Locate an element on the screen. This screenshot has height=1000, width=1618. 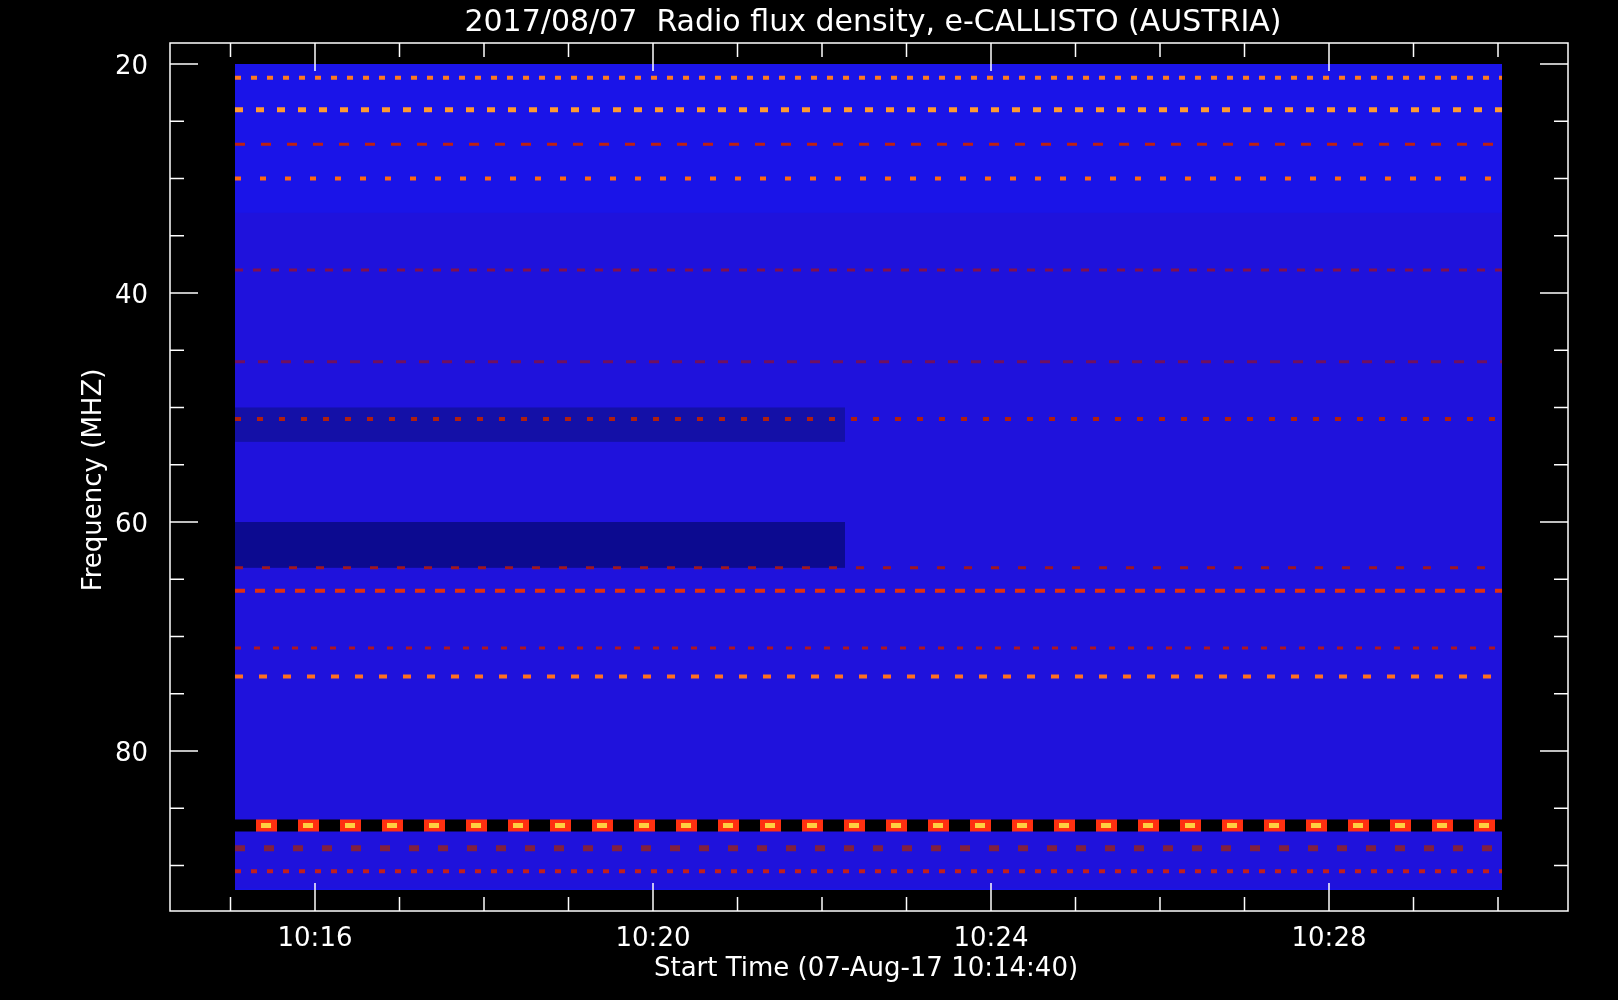
y-axis-label: Frequency (MHZ) is located at coordinates (92, 480).